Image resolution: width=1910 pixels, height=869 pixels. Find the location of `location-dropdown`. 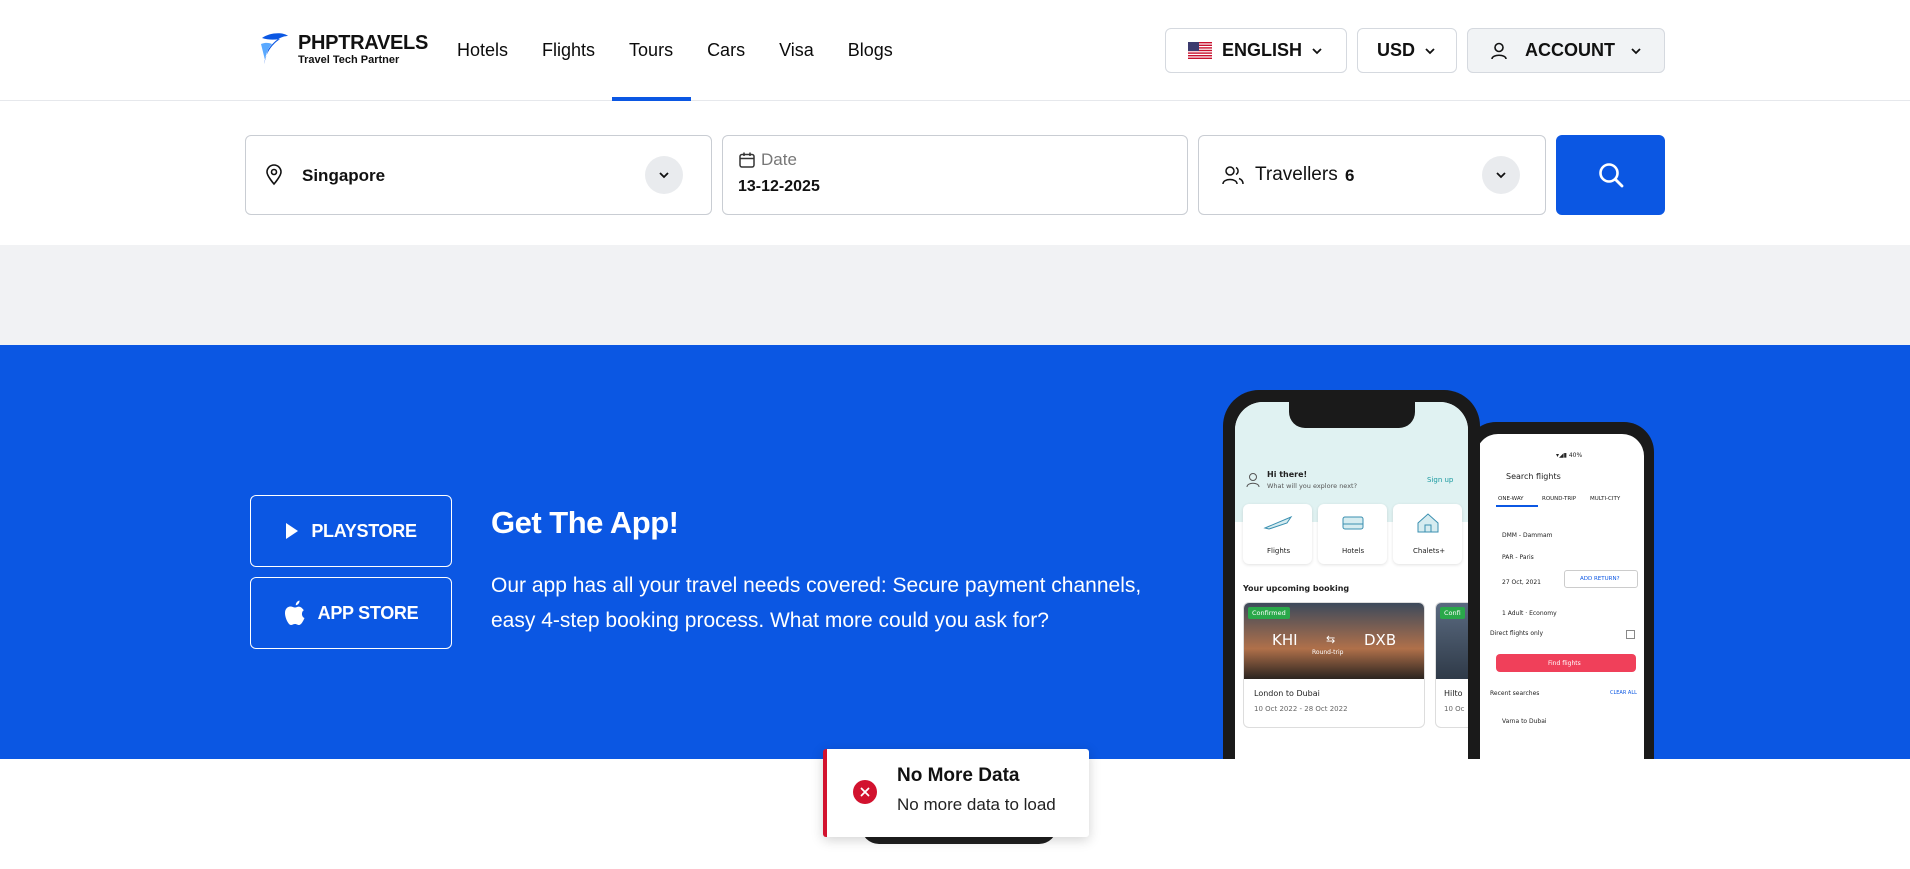

location-dropdown is located at coordinates (664, 175).